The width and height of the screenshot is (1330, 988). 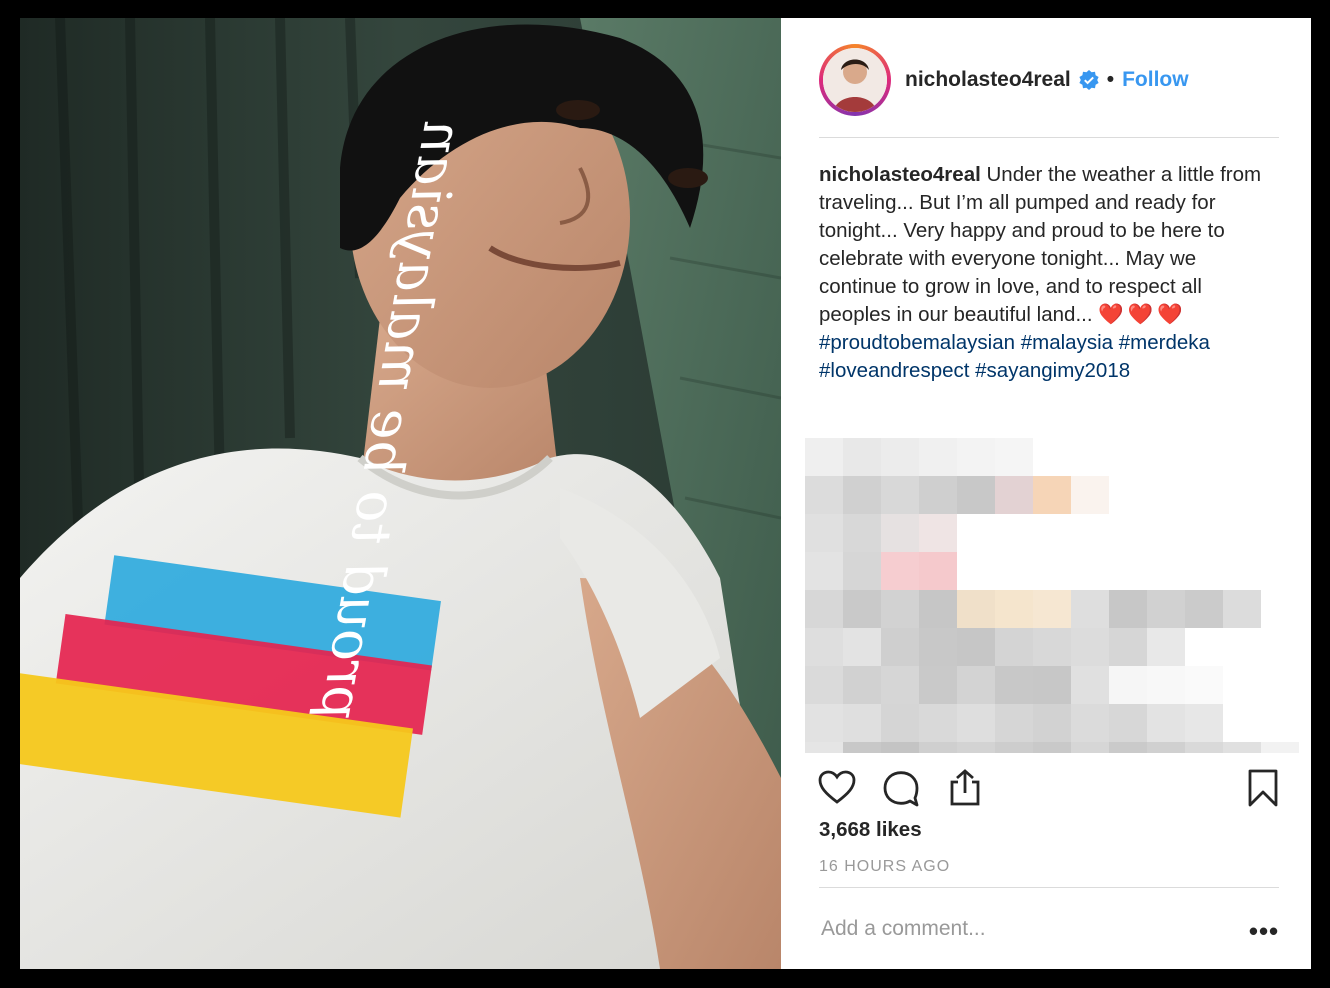 I want to click on action-bar, so click(x=1050, y=788).